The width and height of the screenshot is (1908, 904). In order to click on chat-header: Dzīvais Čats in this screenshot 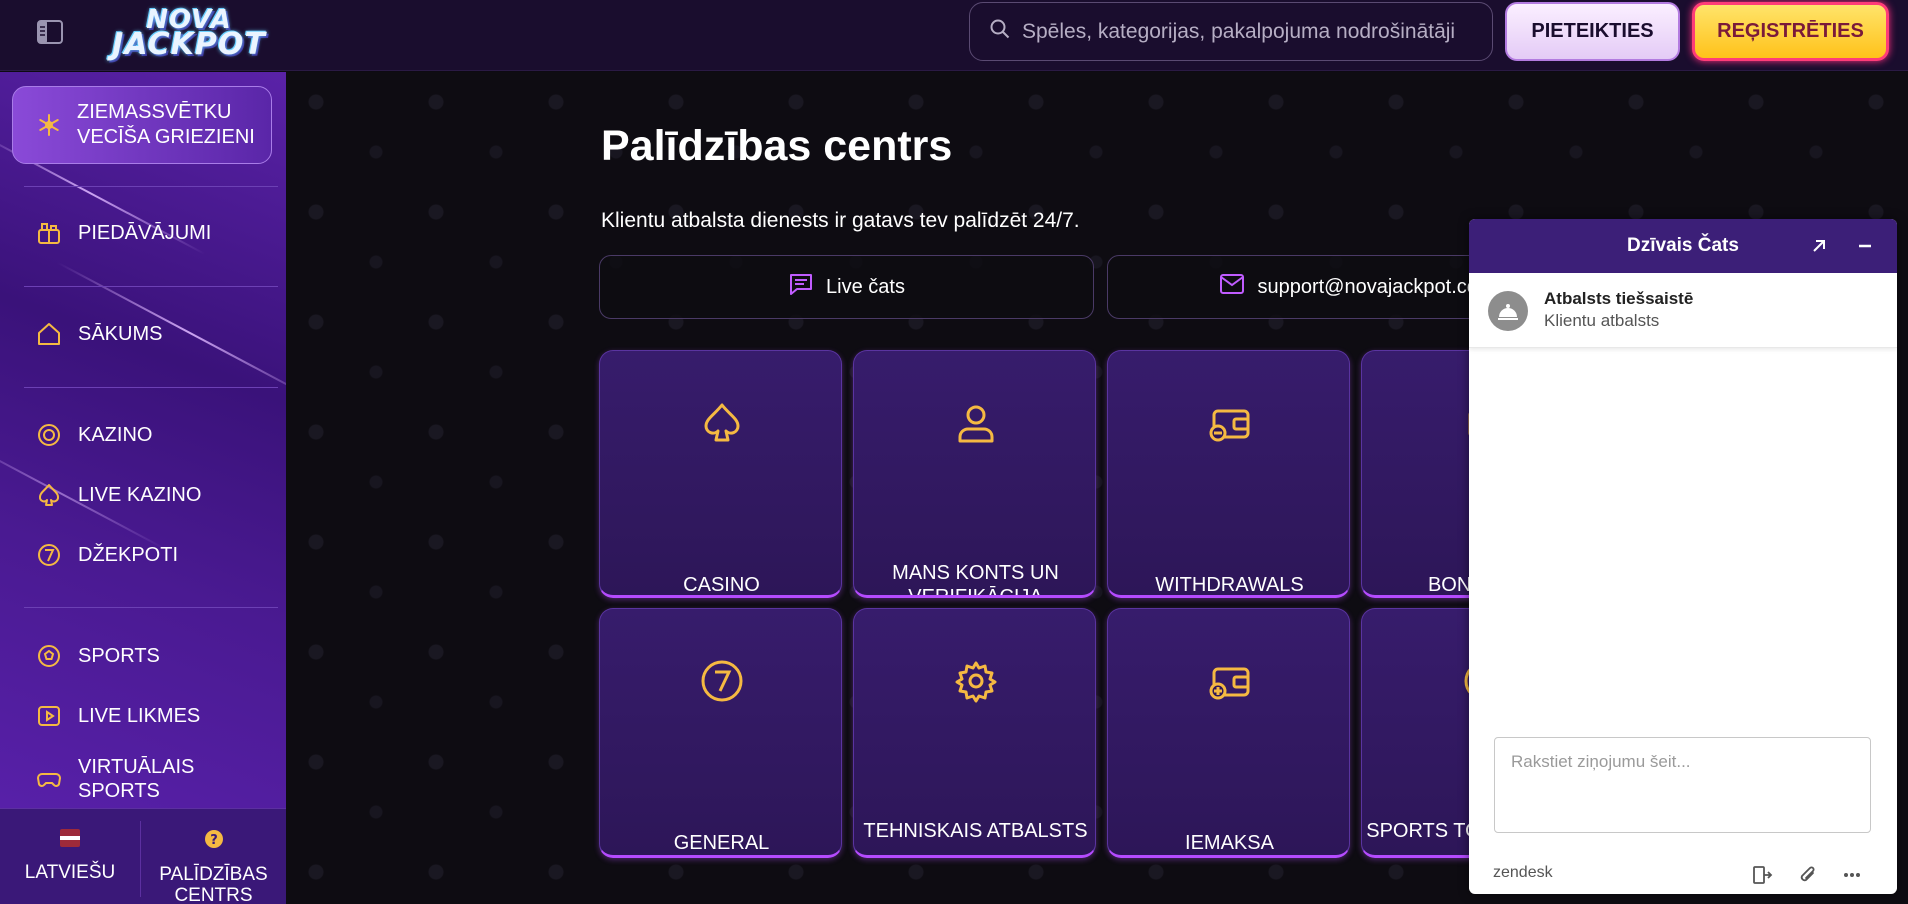, I will do `click(1683, 246)`.